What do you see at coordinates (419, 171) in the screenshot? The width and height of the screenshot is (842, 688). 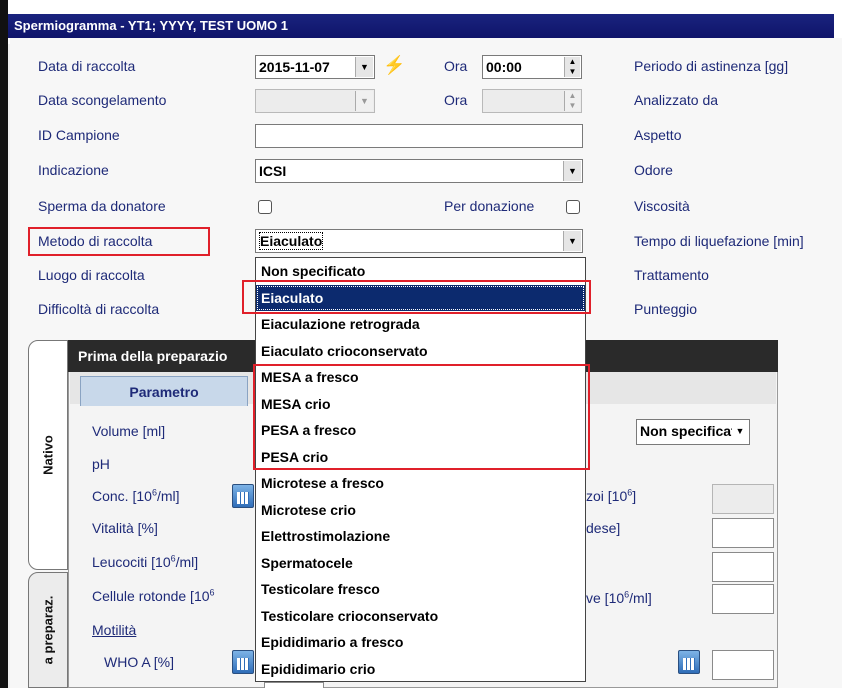 I see `indicazione-select: ICSI ▼` at bounding box center [419, 171].